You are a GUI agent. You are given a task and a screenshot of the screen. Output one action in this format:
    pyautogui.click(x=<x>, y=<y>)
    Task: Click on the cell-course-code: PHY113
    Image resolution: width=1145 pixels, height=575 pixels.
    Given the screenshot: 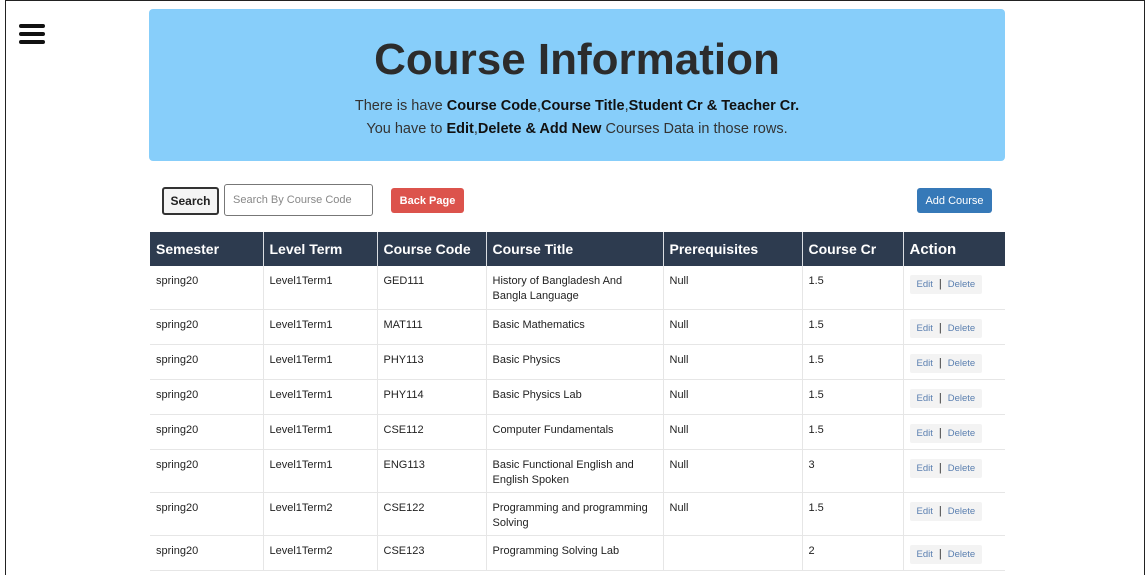 What is the action you would take?
    pyautogui.click(x=432, y=362)
    